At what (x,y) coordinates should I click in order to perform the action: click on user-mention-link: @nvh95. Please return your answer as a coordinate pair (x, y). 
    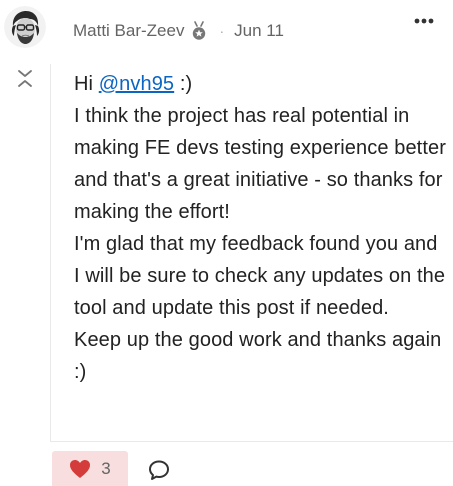
    Looking at the image, I should click on (136, 84).